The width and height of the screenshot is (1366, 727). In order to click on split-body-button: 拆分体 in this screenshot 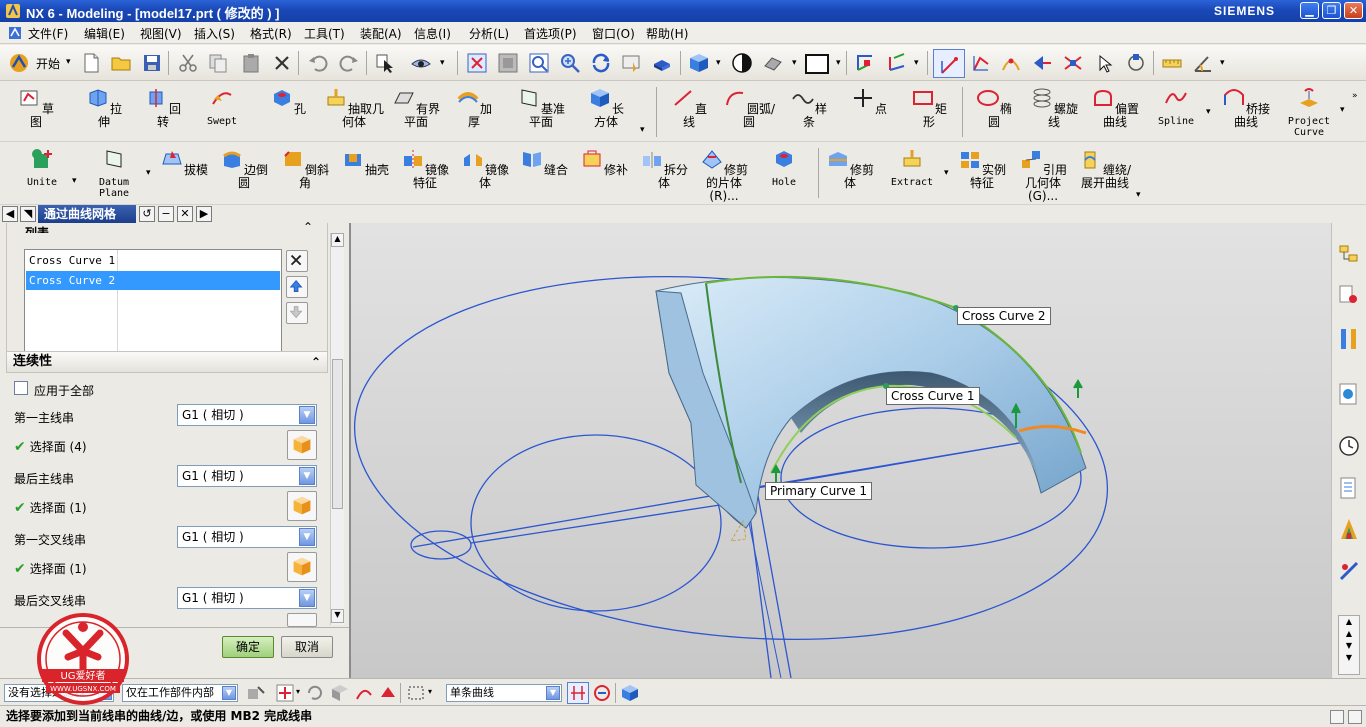, I will do `click(664, 169)`.